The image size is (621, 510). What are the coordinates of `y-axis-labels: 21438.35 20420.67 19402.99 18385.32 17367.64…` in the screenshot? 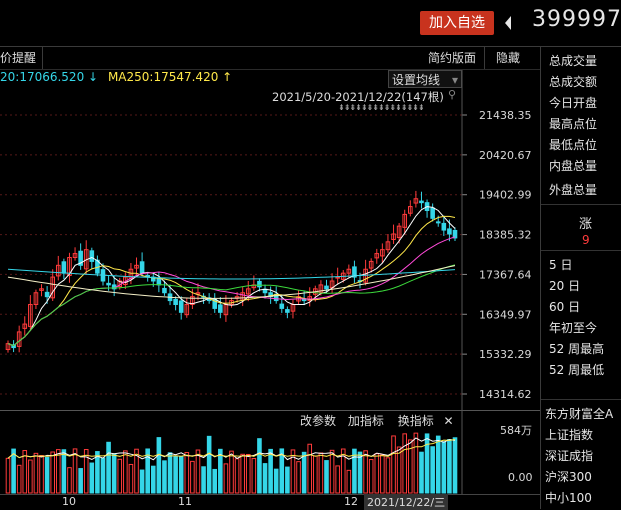 It's located at (505, 255).